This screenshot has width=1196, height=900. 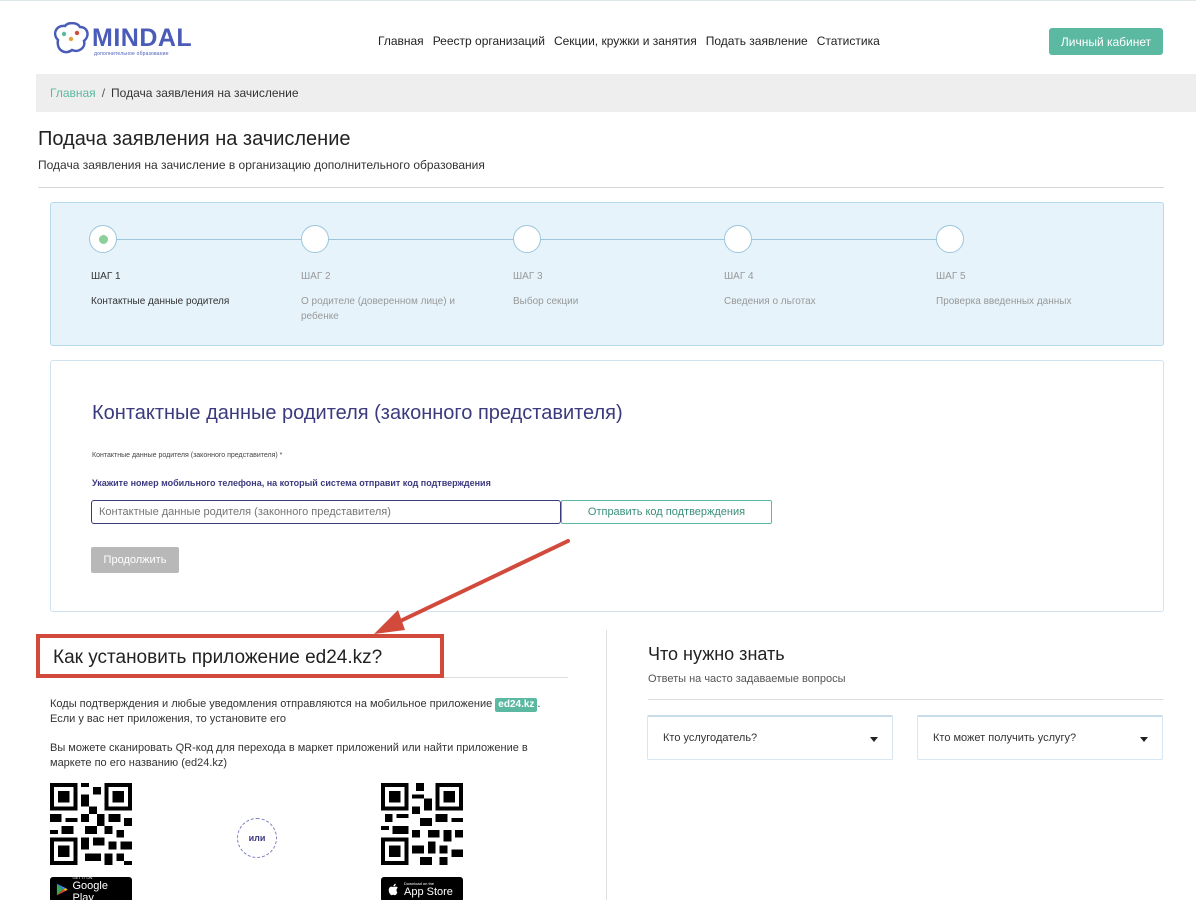 I want to click on faq-title: Что нужно знать, so click(x=716, y=654).